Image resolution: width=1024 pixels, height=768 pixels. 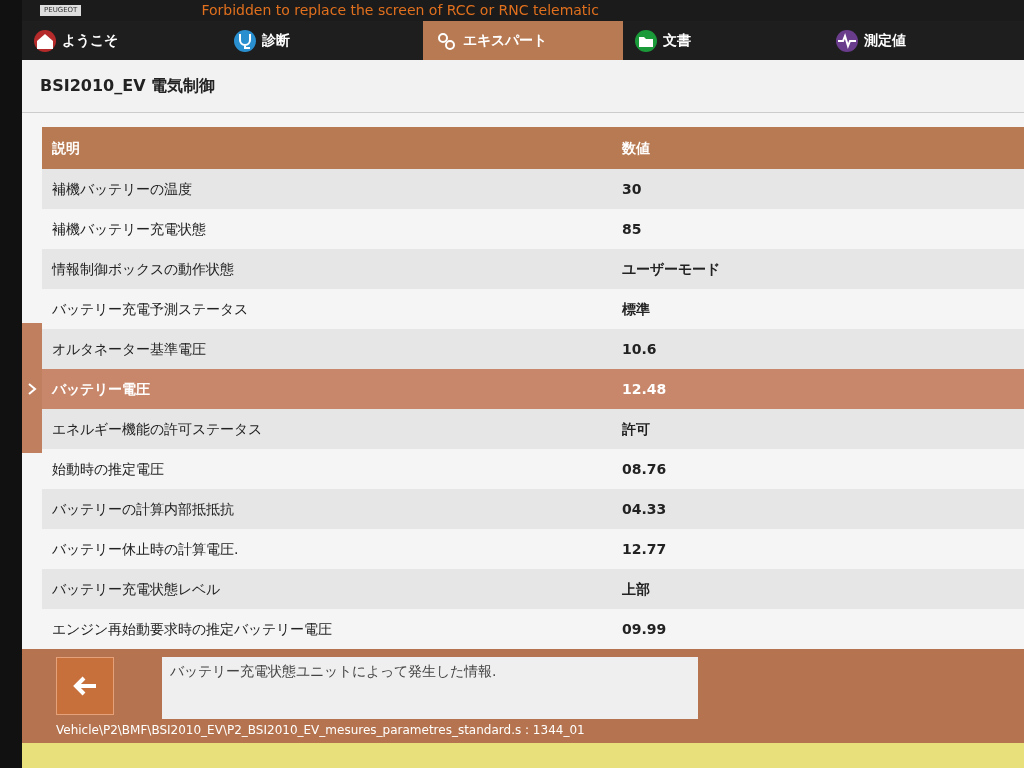 I want to click on parameter-name: エネルギー機能の許可ステータス, so click(x=157, y=429).